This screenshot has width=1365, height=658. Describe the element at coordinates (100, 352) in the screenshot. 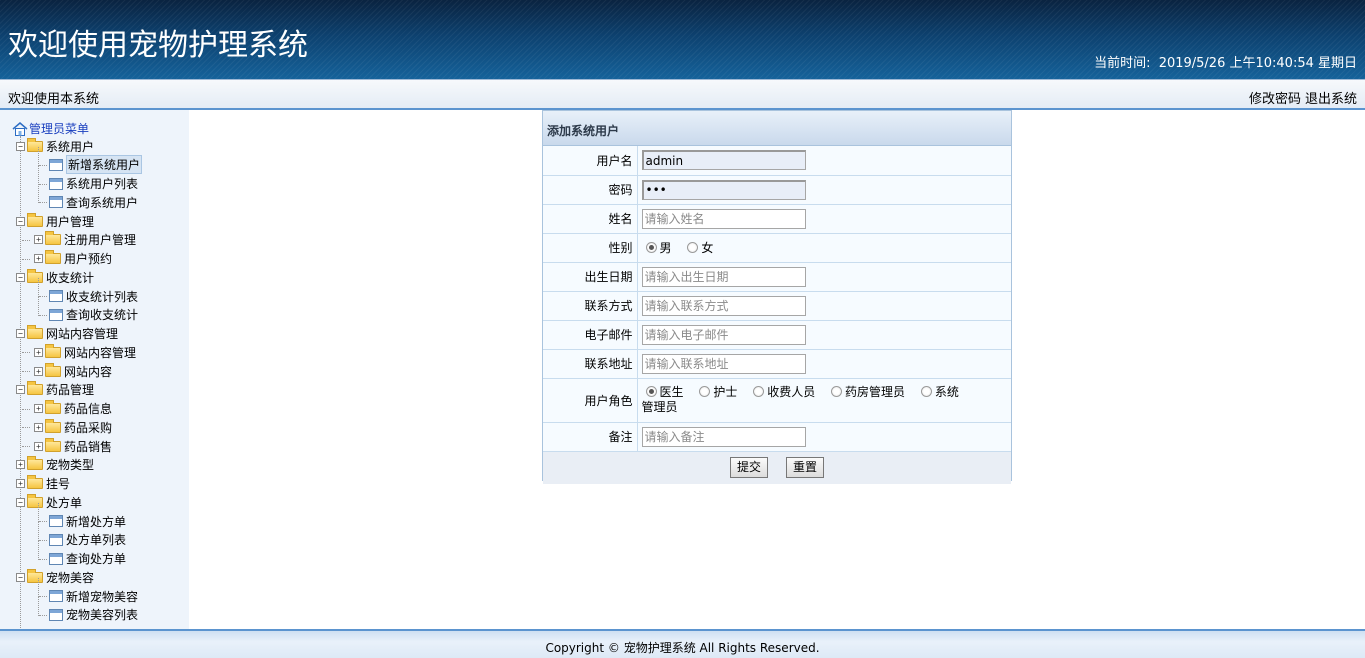

I see `tree-item-label: 网站内容管理` at that location.